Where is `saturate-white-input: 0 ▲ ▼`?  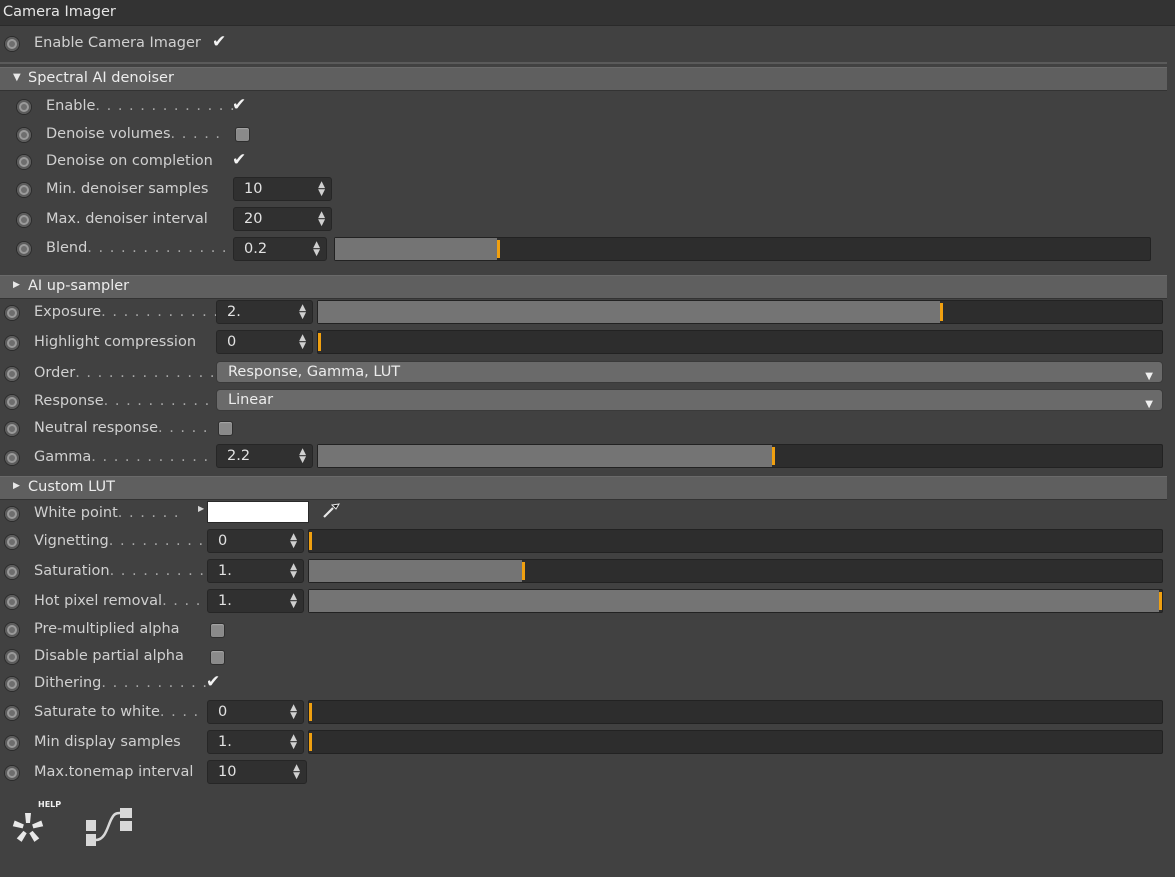
saturate-white-input: 0 ▲ ▼ is located at coordinates (255, 712).